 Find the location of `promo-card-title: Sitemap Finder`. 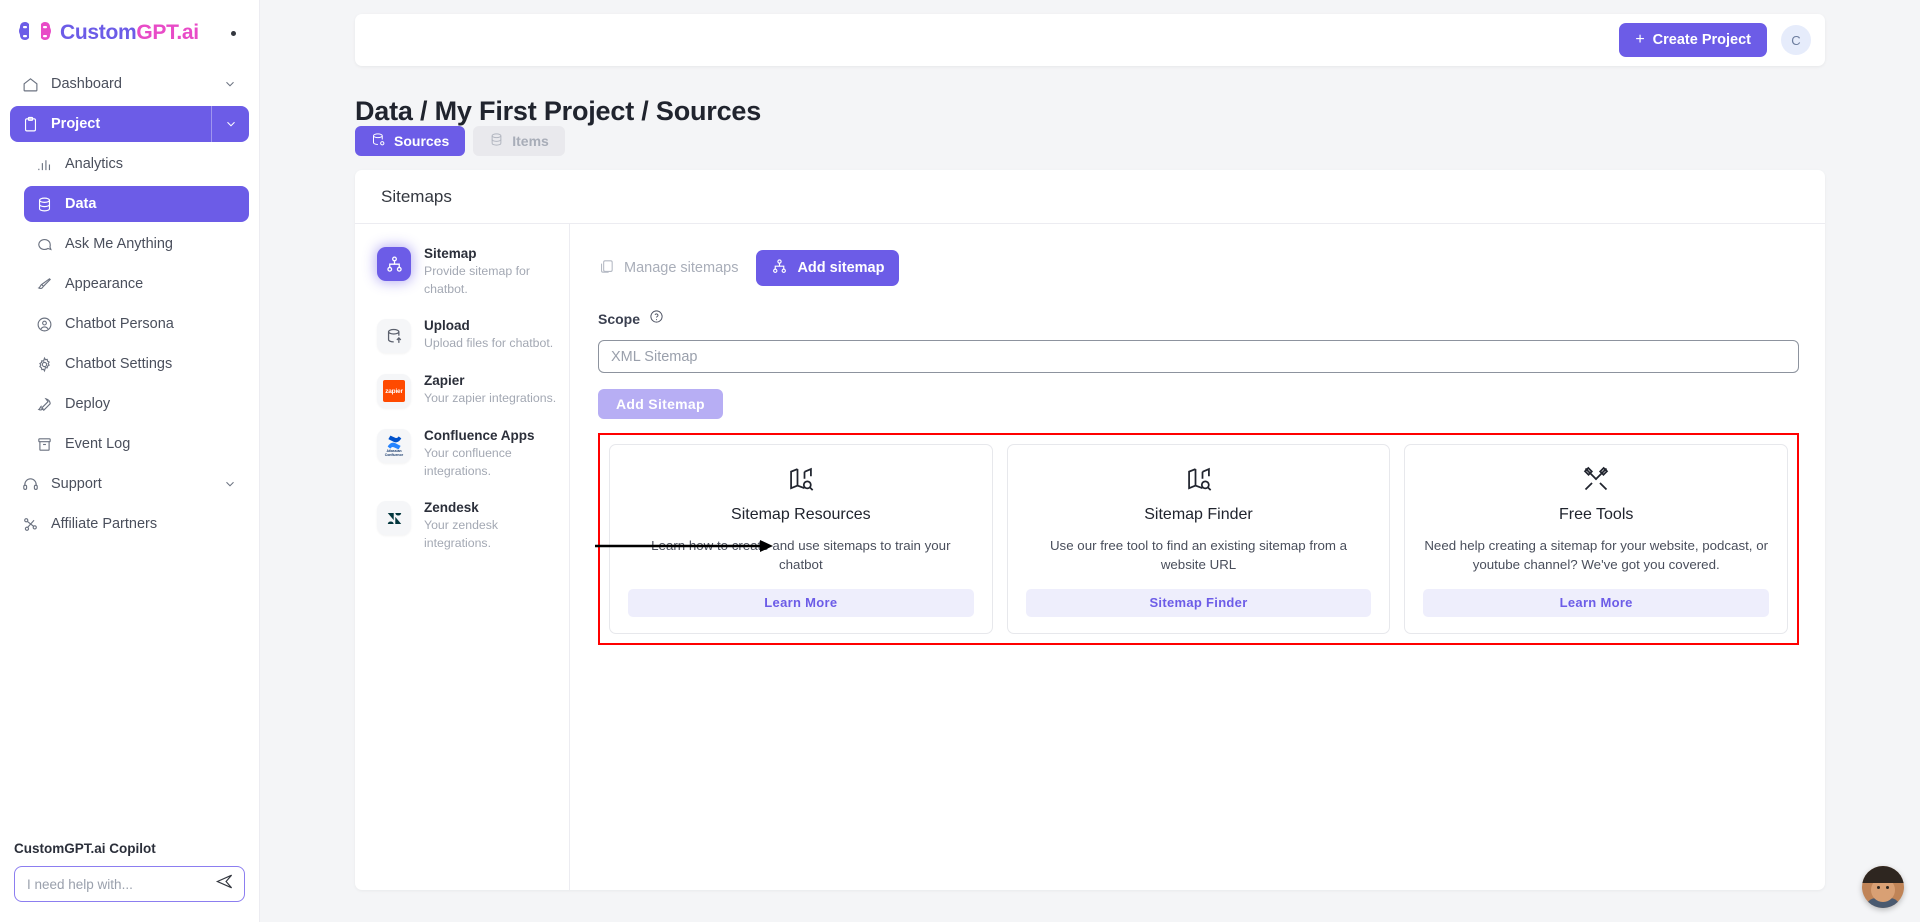

promo-card-title: Sitemap Finder is located at coordinates (1198, 514).